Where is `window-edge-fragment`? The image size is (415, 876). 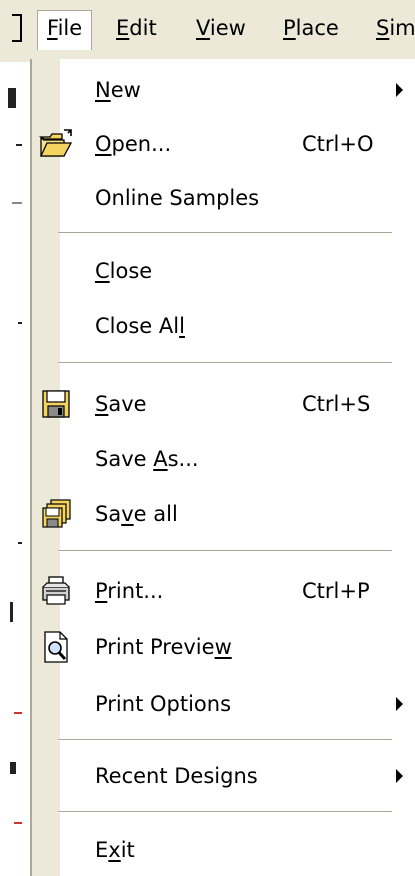 window-edge-fragment is located at coordinates (17, 28).